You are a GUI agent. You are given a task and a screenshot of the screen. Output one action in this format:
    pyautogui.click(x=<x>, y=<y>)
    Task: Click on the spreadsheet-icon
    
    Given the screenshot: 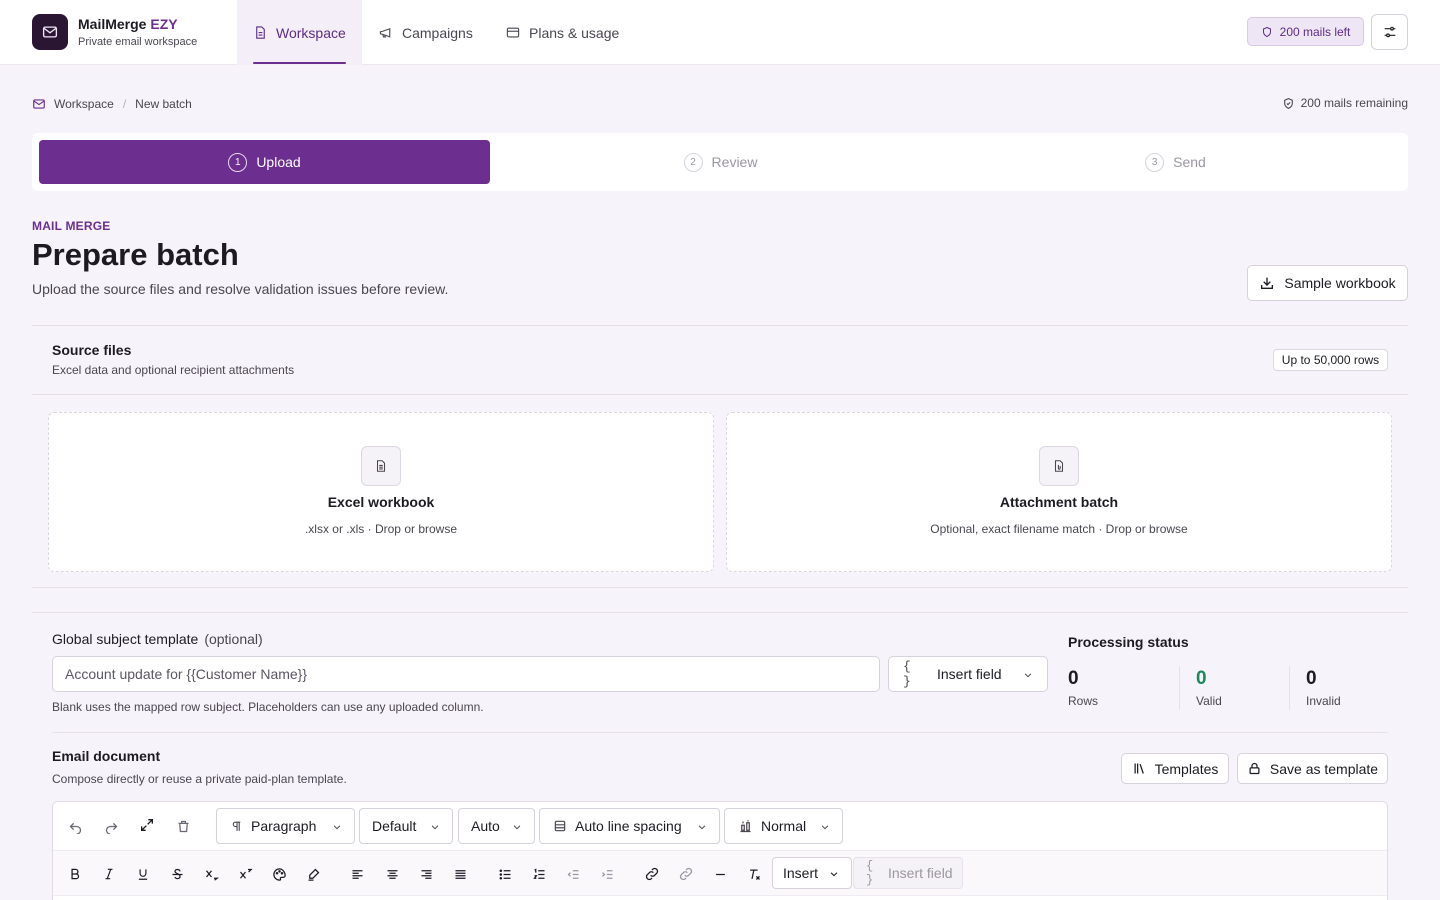 What is the action you would take?
    pyautogui.click(x=381, y=466)
    